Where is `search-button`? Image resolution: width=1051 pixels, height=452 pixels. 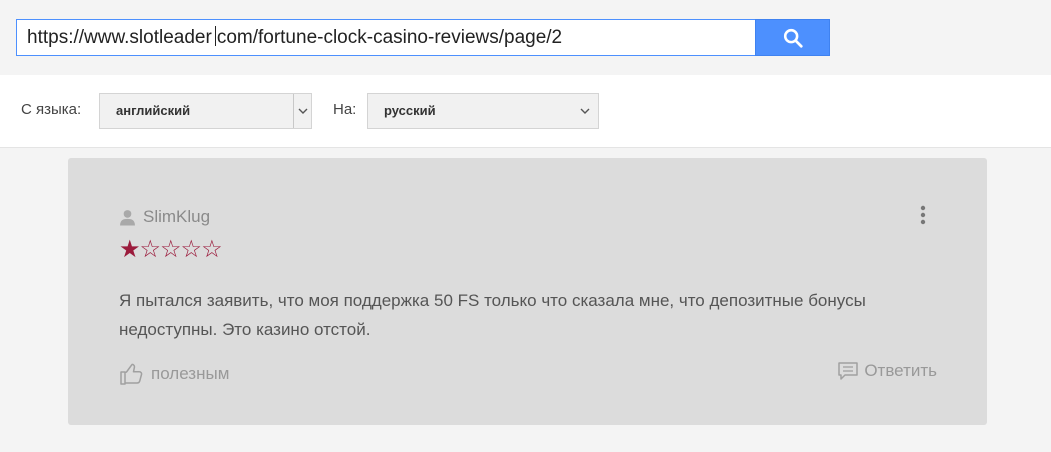
search-button is located at coordinates (792, 37).